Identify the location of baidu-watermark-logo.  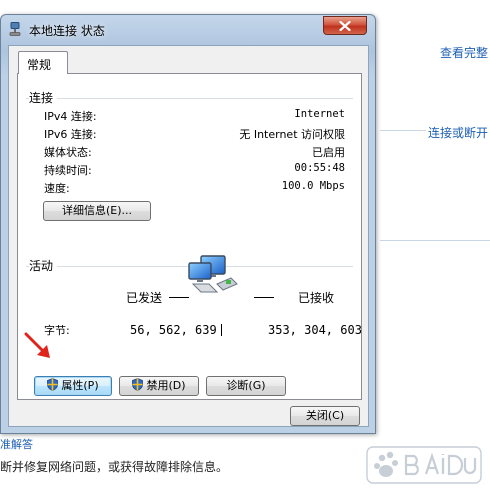
(424, 465).